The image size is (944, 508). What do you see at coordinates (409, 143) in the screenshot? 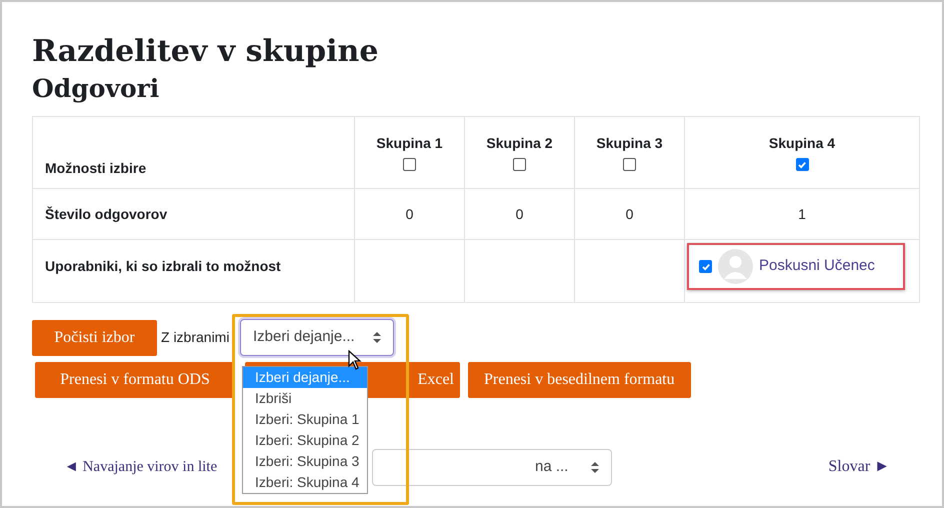
I see `column-header: Skupina 1` at bounding box center [409, 143].